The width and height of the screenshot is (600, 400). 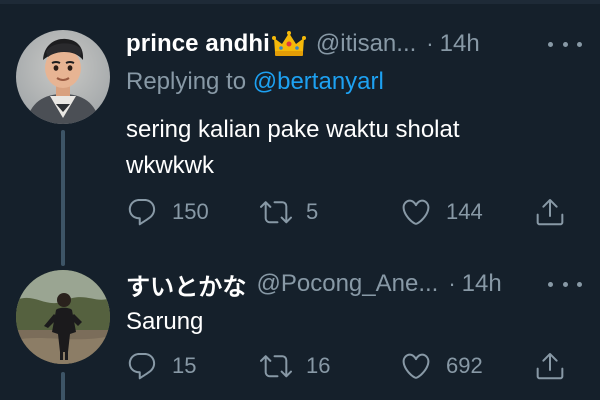 What do you see at coordinates (184, 365) in the screenshot?
I see `reply-count: 15` at bounding box center [184, 365].